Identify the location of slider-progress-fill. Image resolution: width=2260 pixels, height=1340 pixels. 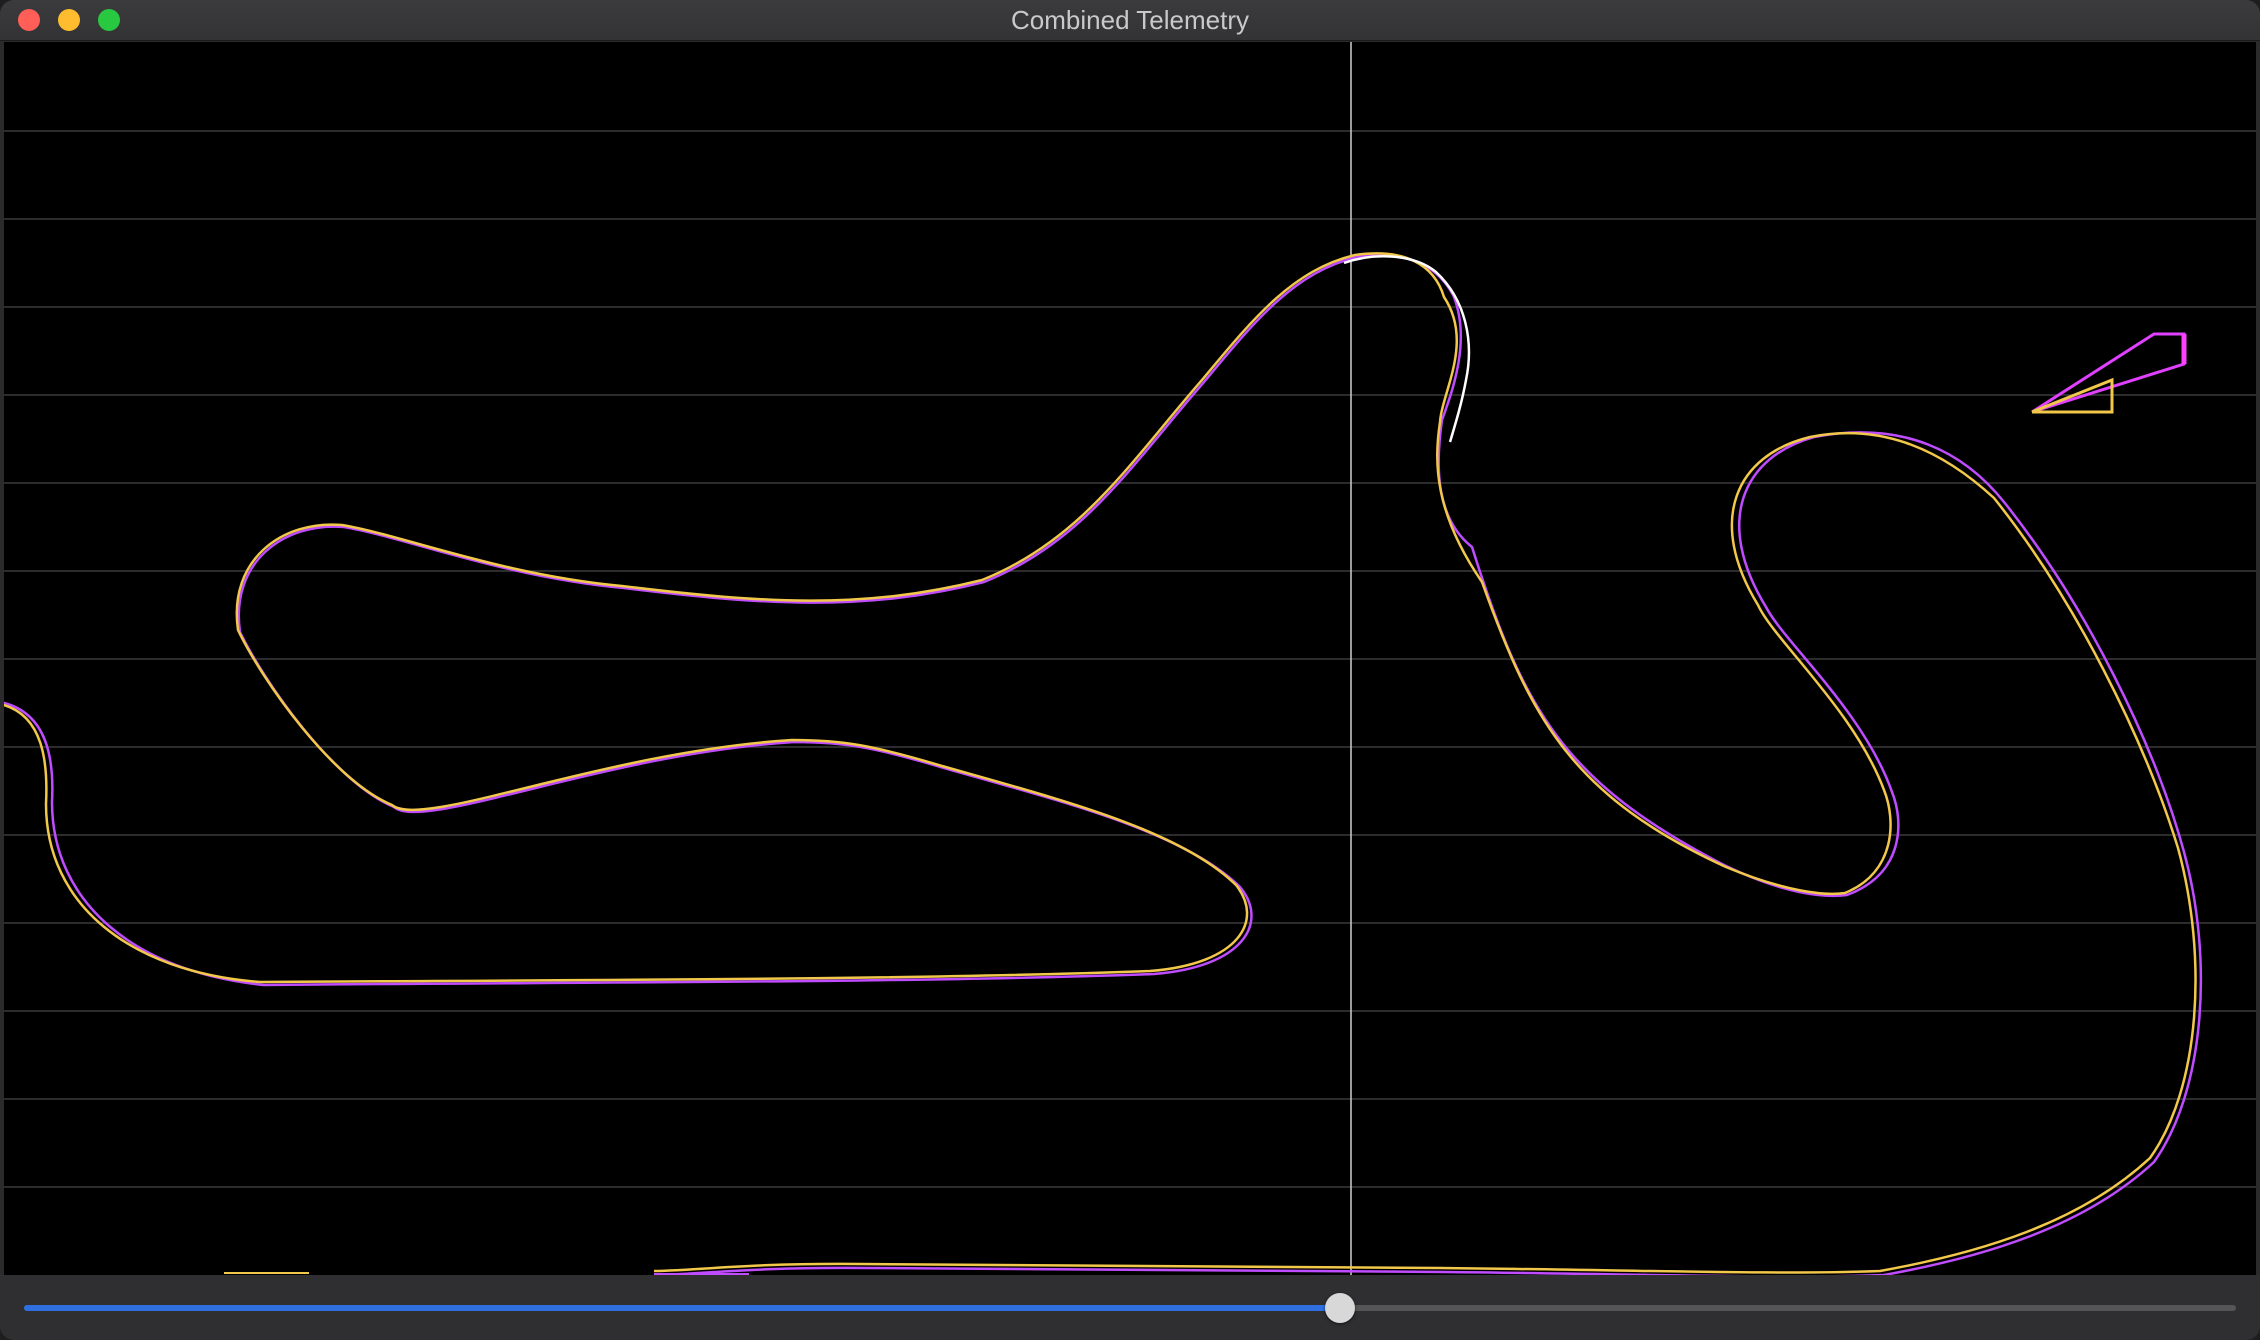
(682, 1308).